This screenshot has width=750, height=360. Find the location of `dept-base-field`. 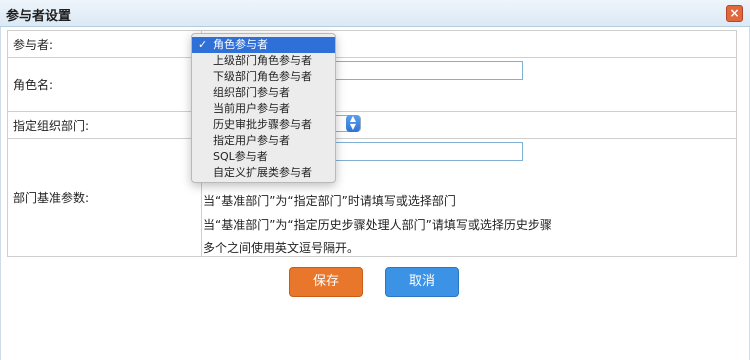

dept-base-field is located at coordinates (423, 151).